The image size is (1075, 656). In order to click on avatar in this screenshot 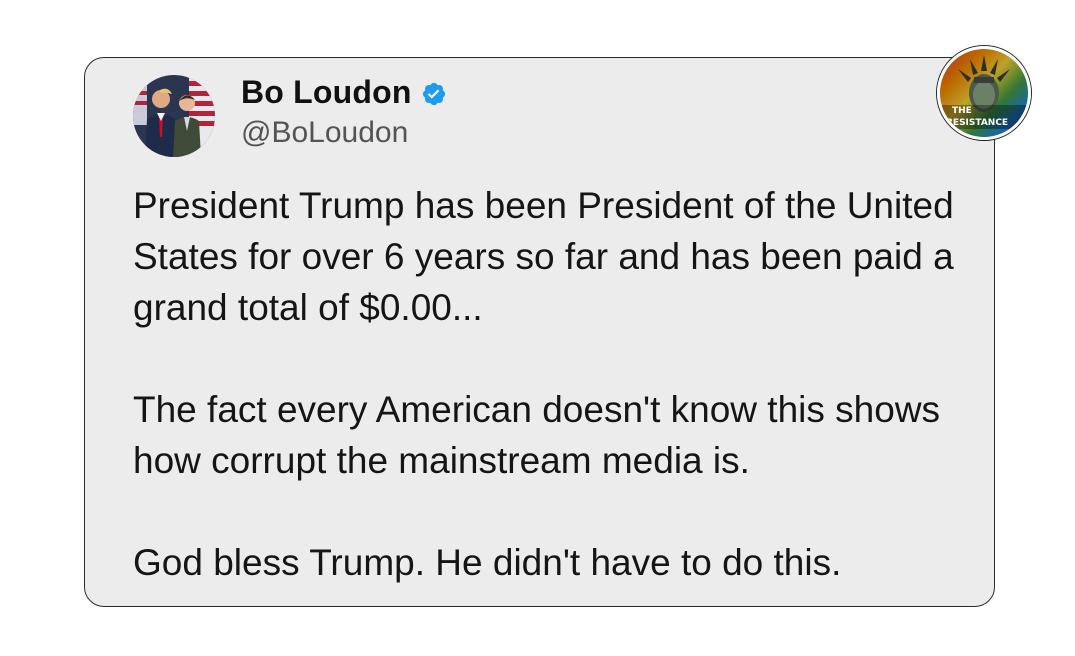, I will do `click(174, 116)`.